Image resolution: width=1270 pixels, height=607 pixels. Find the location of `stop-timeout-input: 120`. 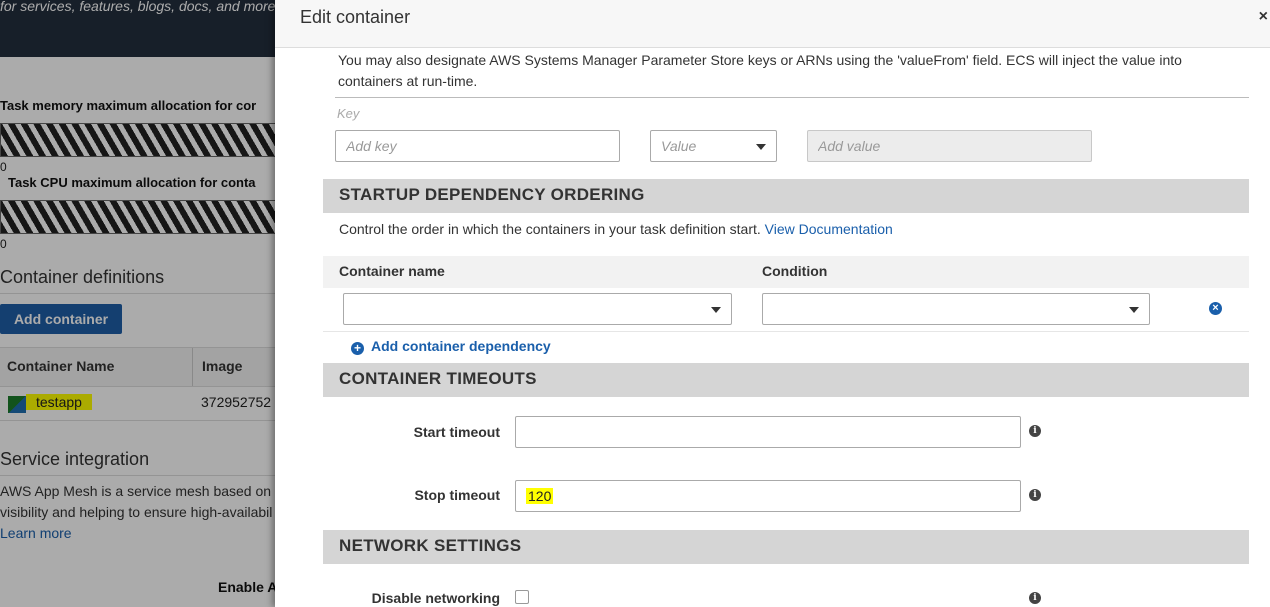

stop-timeout-input: 120 is located at coordinates (768, 496).